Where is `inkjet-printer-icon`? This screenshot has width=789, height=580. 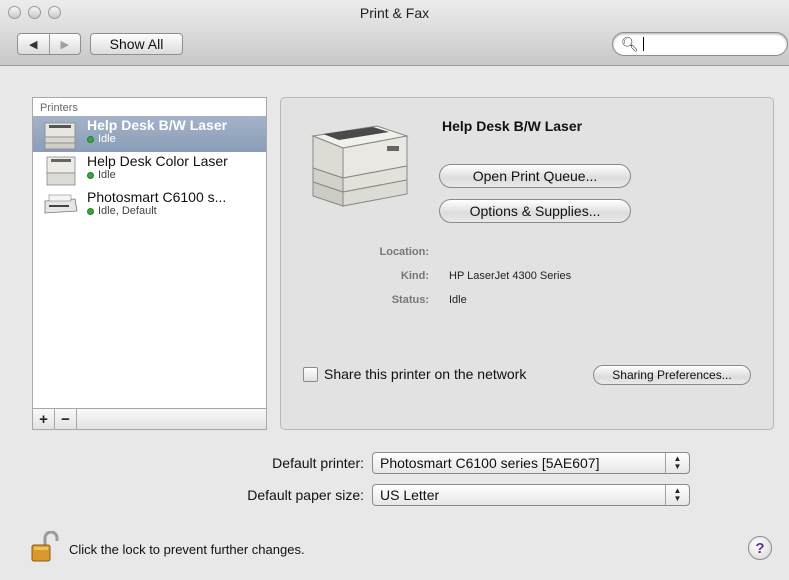
inkjet-printer-icon is located at coordinates (61, 206).